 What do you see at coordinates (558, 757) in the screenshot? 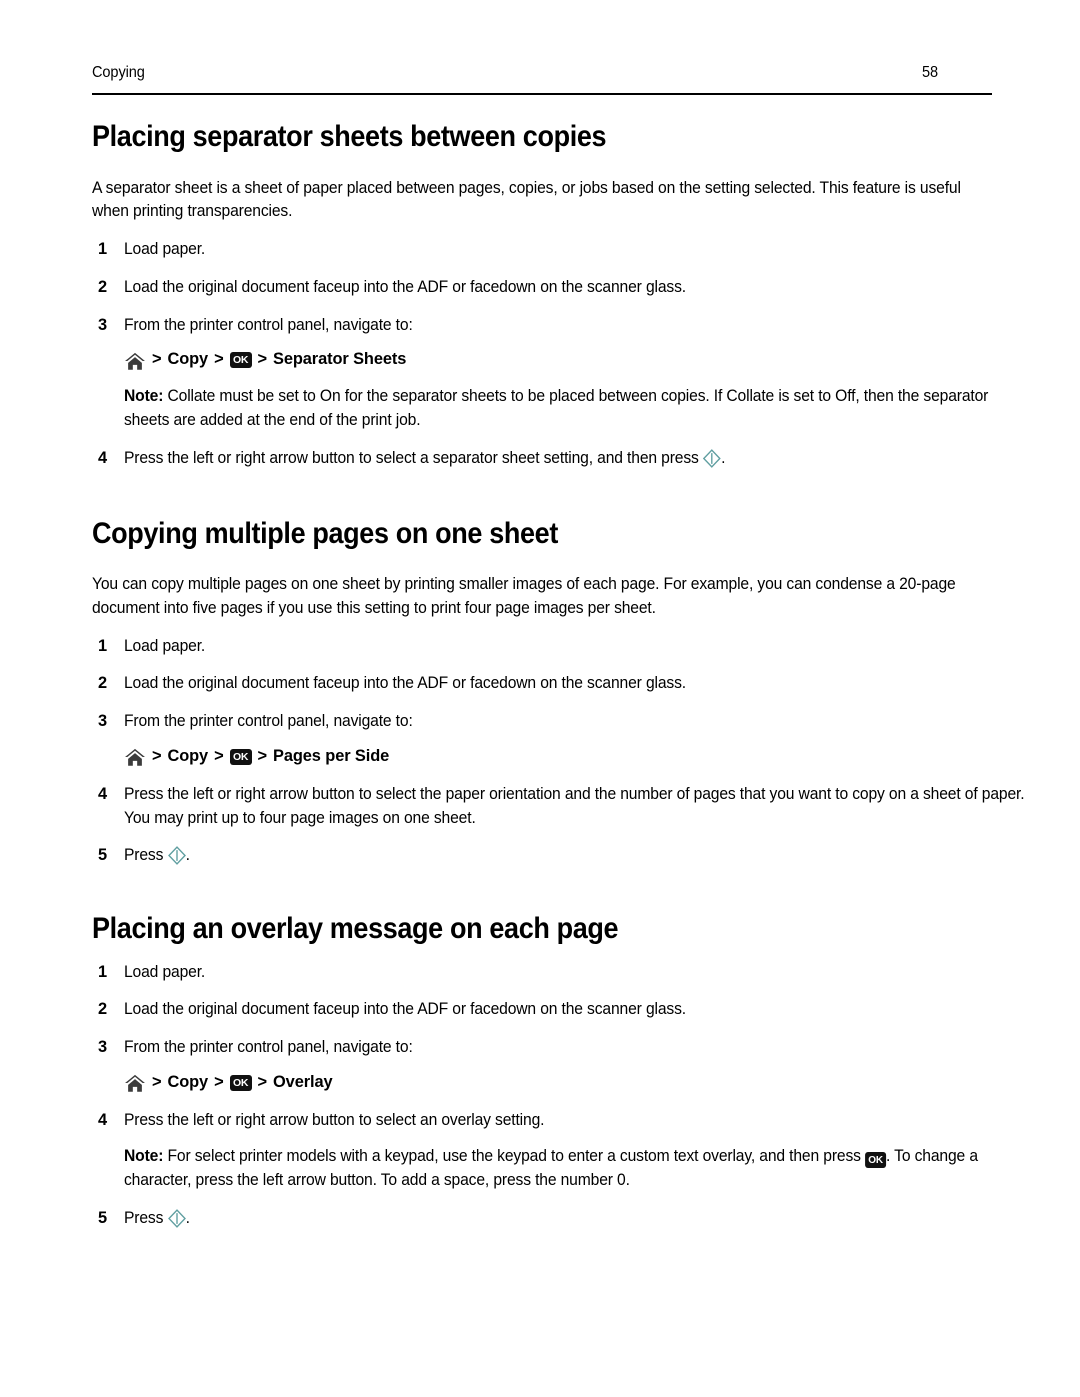
I see `navigation-path-pages-per-side: > Copy > OK > Pages per Side` at bounding box center [558, 757].